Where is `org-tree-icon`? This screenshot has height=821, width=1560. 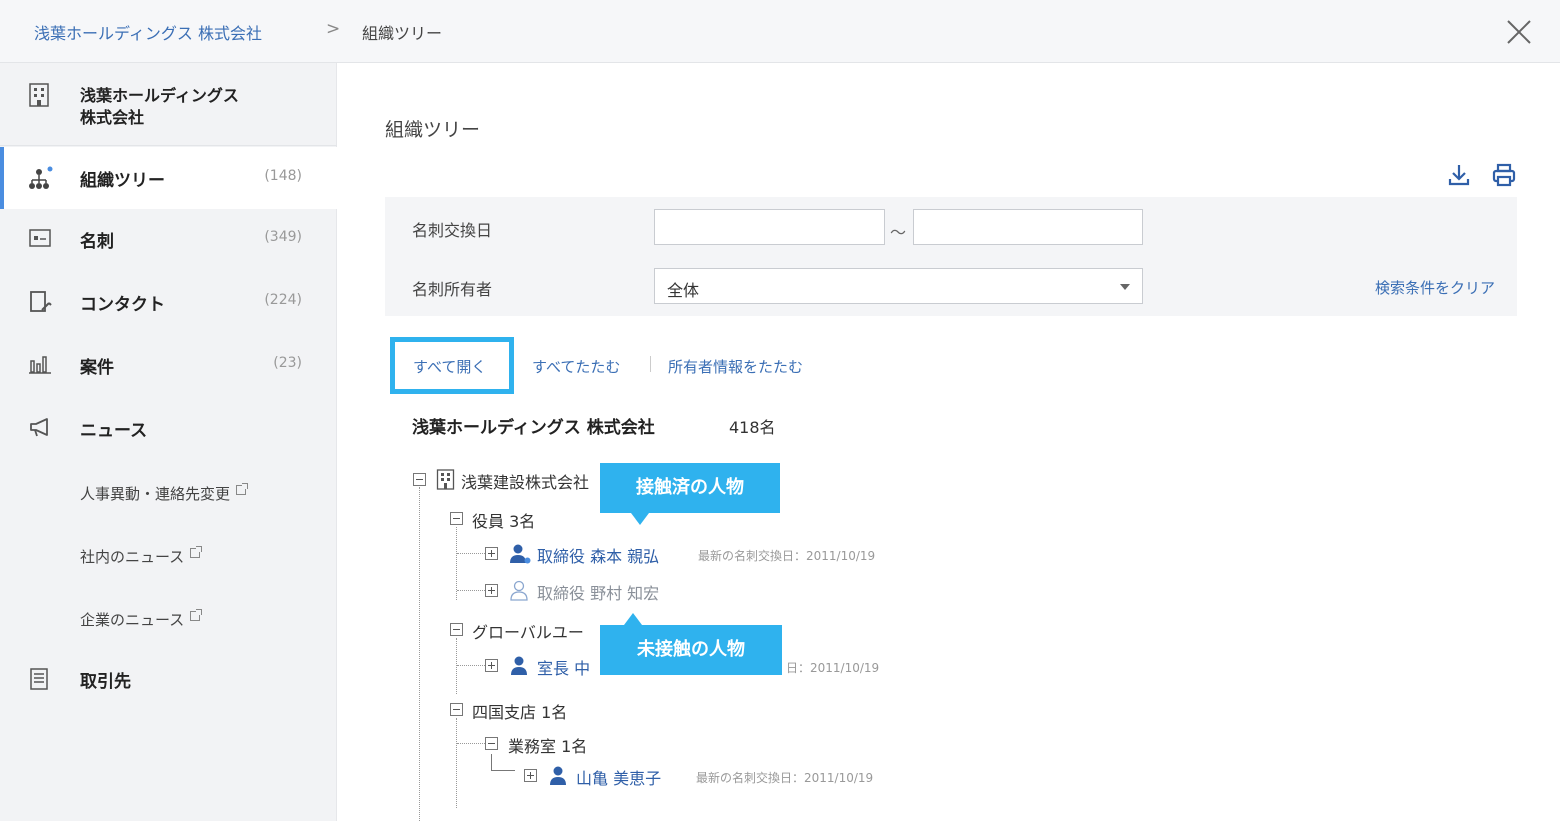 org-tree-icon is located at coordinates (41, 177).